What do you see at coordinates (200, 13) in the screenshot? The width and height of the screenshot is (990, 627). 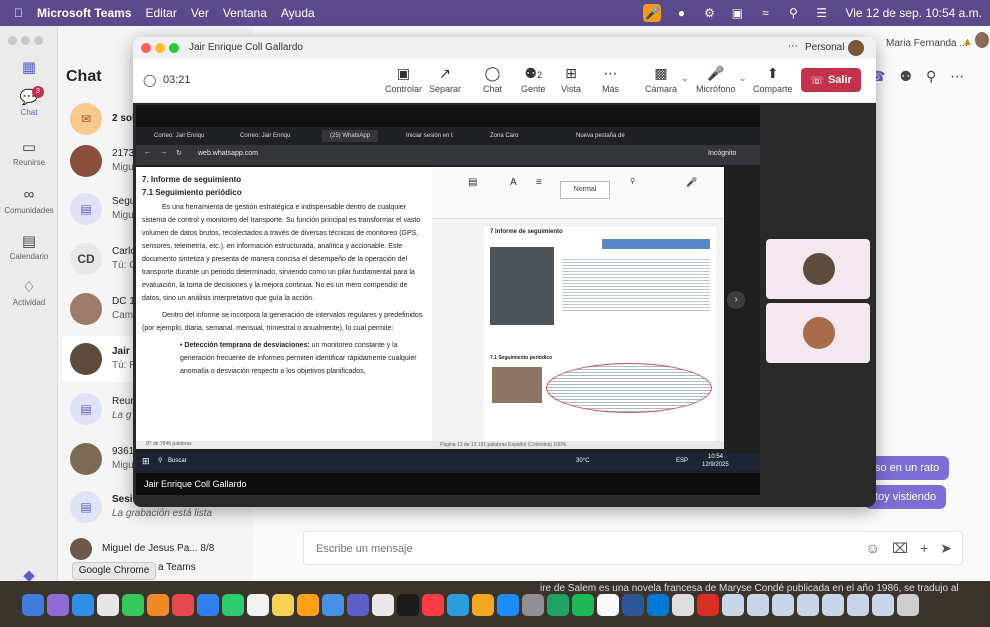 I see `menu-ver: Ver` at bounding box center [200, 13].